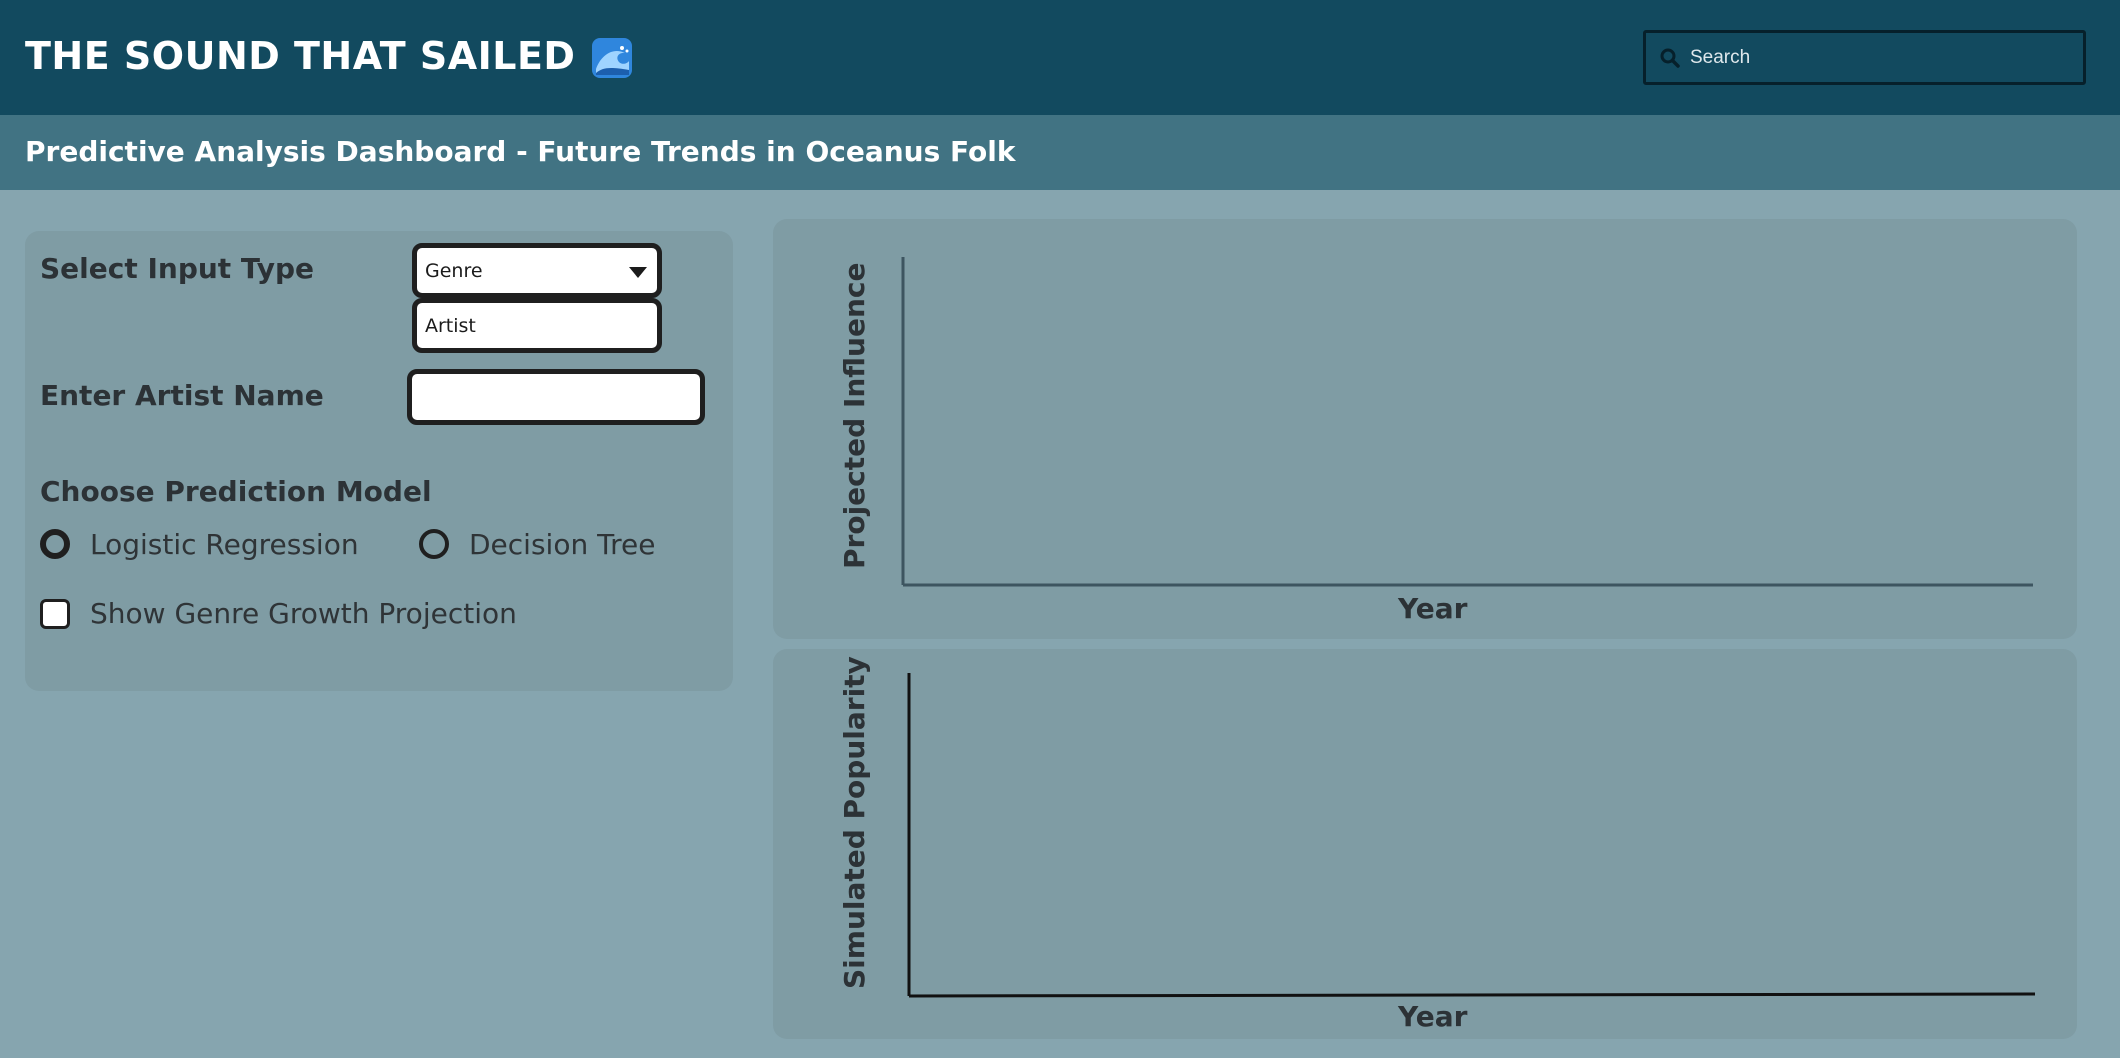 The image size is (2120, 1061). Describe the element at coordinates (1670, 58) in the screenshot. I see `search-icon` at that location.